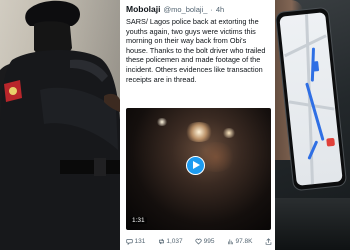  What do you see at coordinates (161, 241) in the screenshot?
I see `retweet-icon` at bounding box center [161, 241].